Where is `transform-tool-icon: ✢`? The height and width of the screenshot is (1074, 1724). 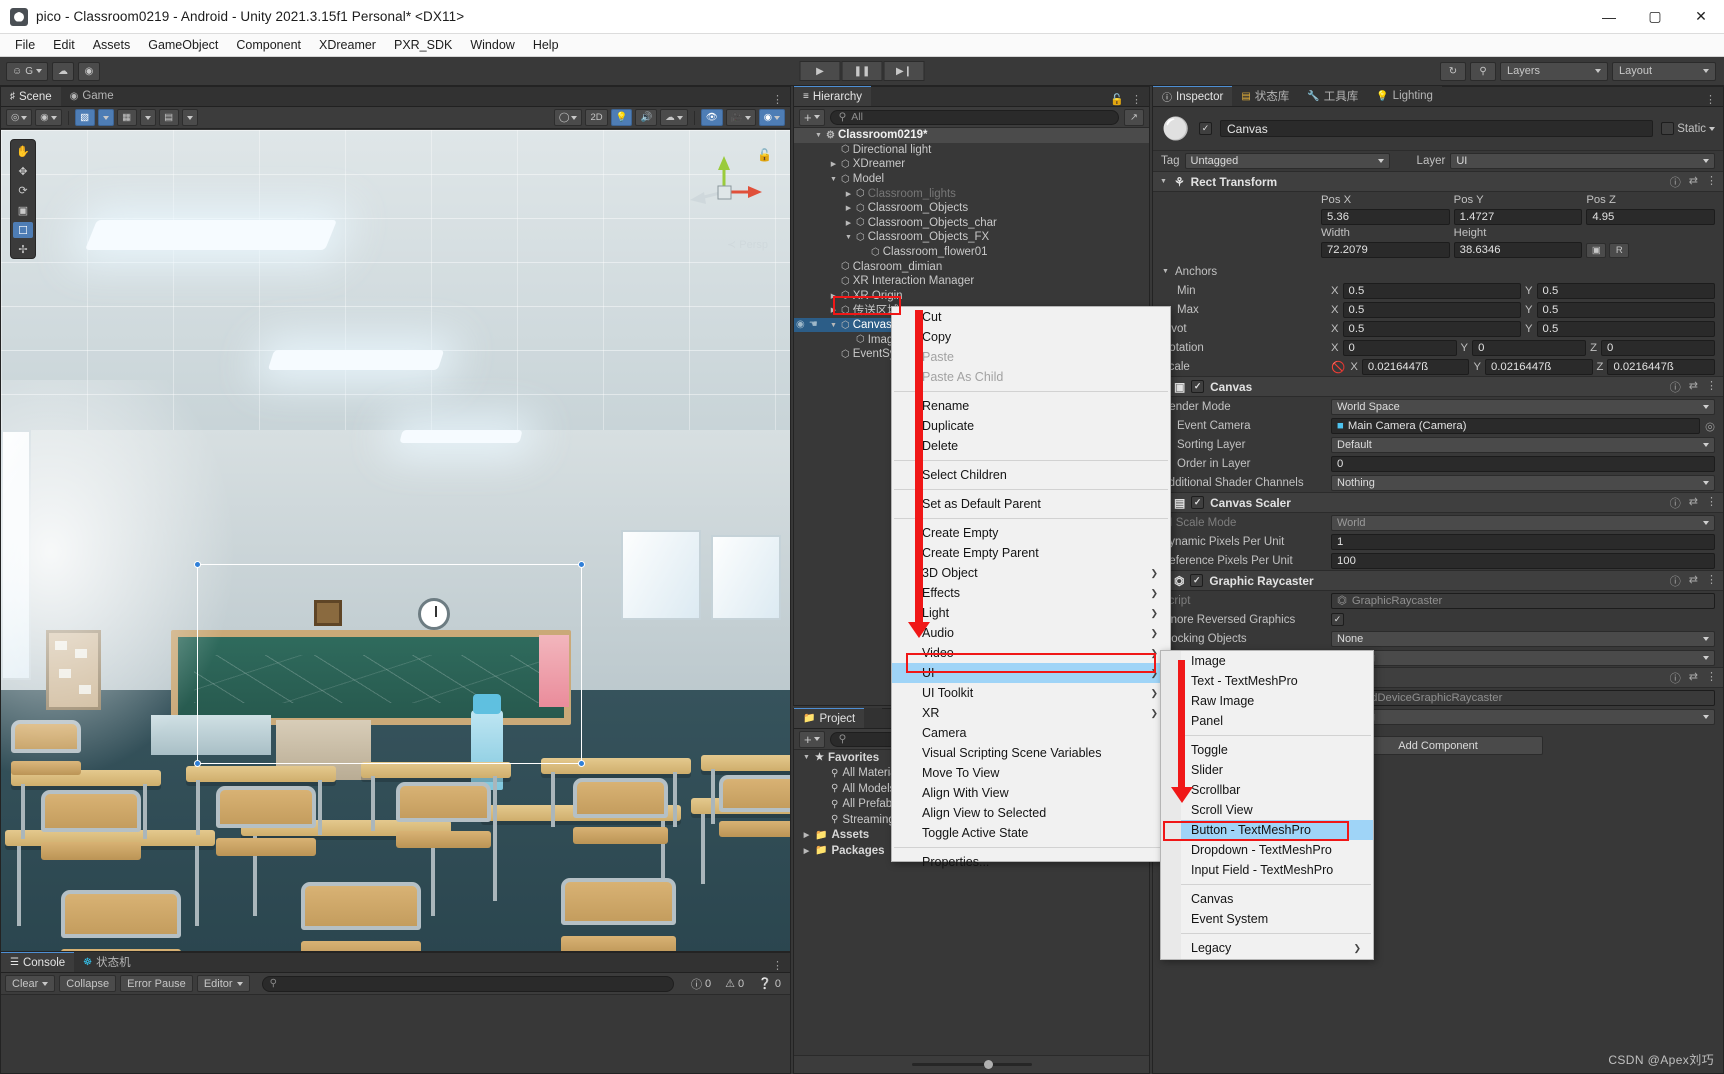
transform-tool-icon: ✢ is located at coordinates (23, 249).